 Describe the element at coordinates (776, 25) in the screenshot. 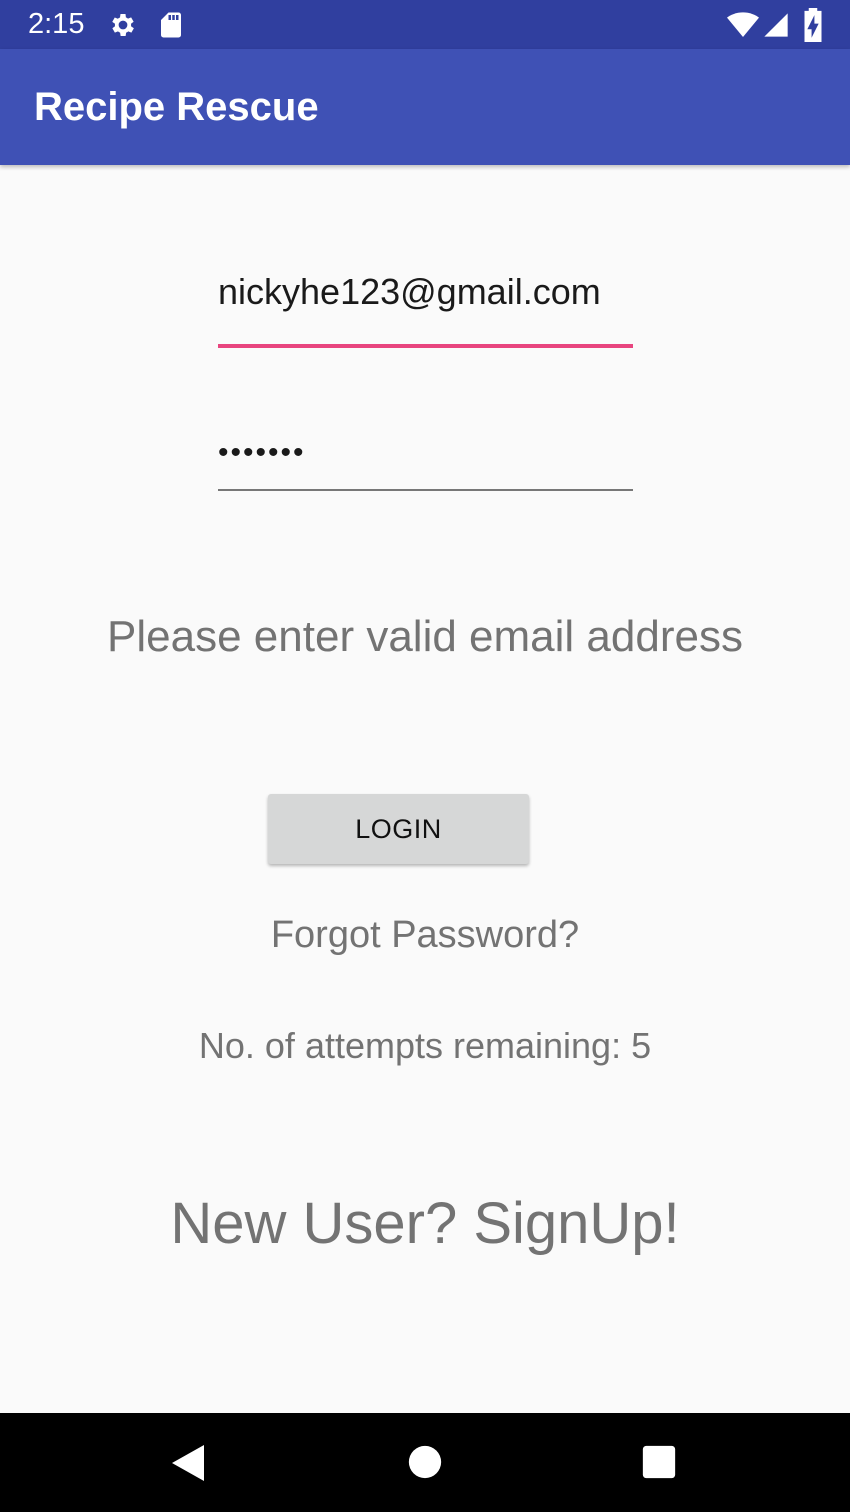

I see `cell-signal-icon` at that location.